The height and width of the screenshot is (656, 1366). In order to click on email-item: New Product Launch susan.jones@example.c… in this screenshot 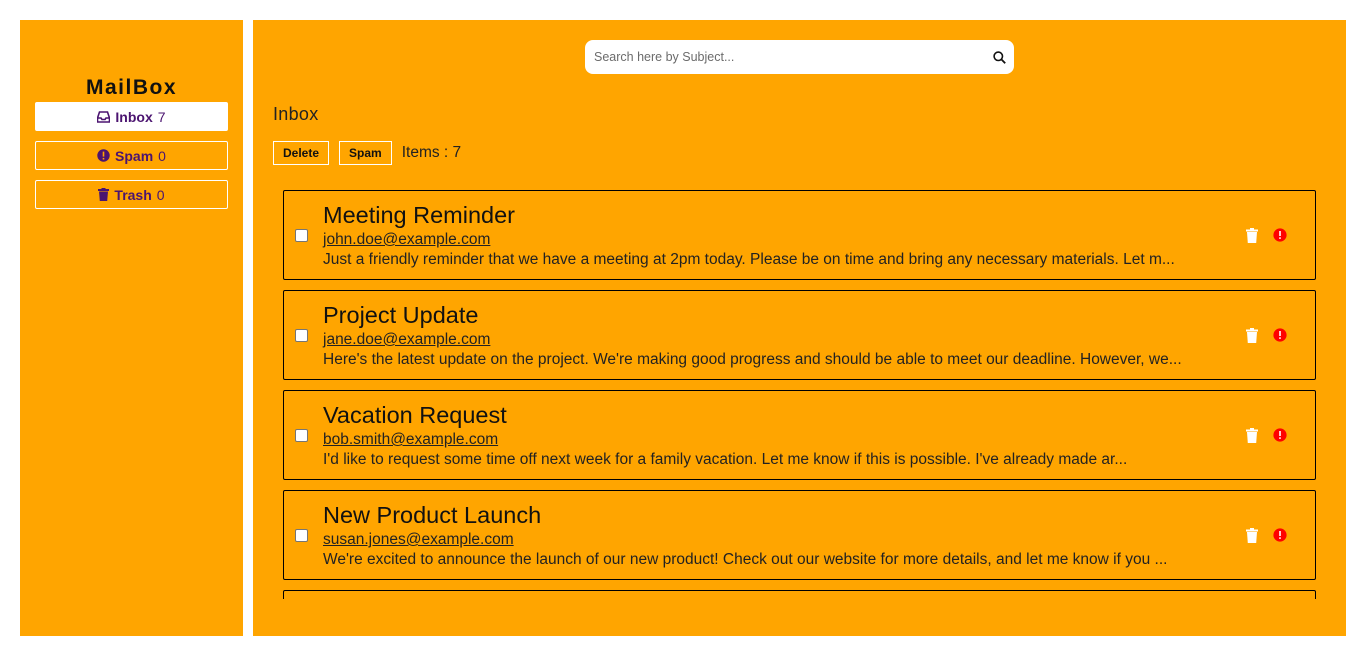, I will do `click(799, 535)`.